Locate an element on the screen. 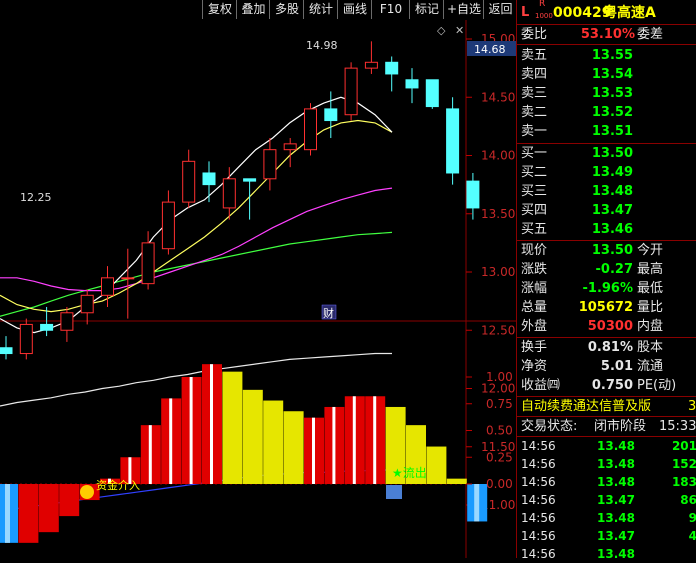 The image size is (696, 563). fundamental-label-2: PE(动) is located at coordinates (657, 385).